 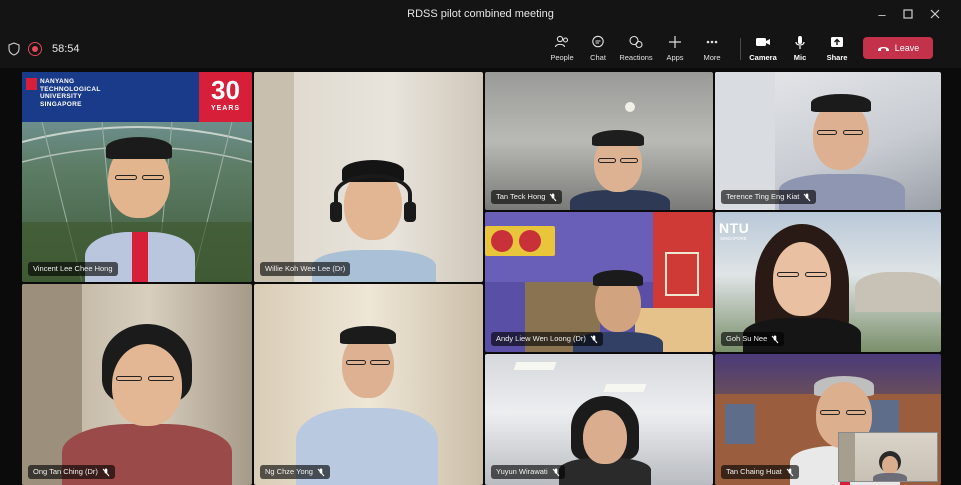 I want to click on mic-label: Mic, so click(x=800, y=57).